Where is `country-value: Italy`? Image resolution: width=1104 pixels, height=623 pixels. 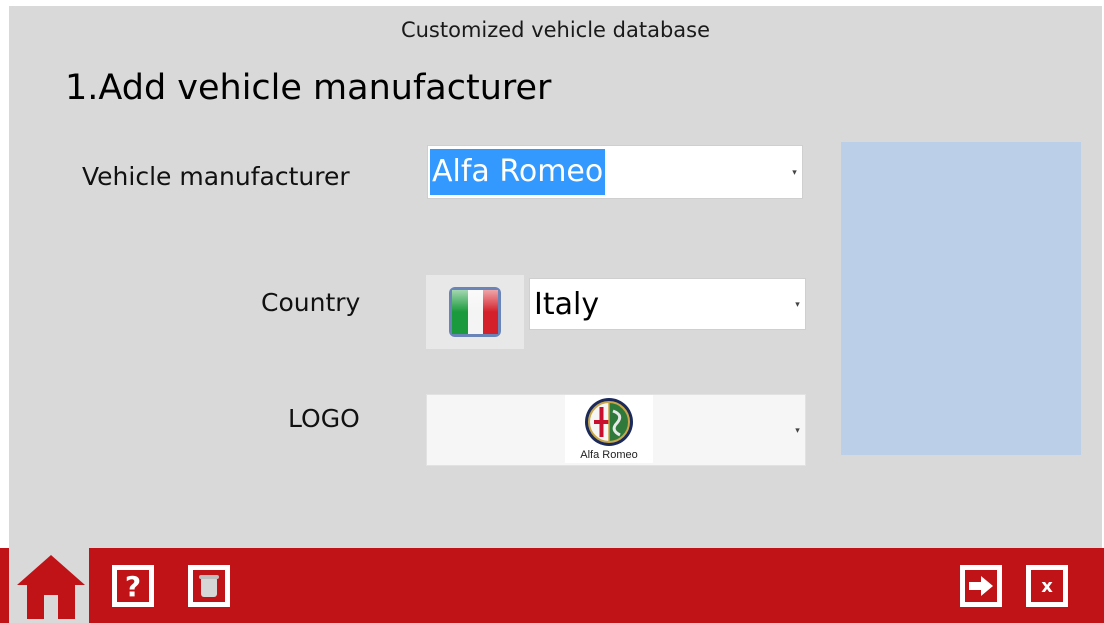 country-value: Italy is located at coordinates (566, 304).